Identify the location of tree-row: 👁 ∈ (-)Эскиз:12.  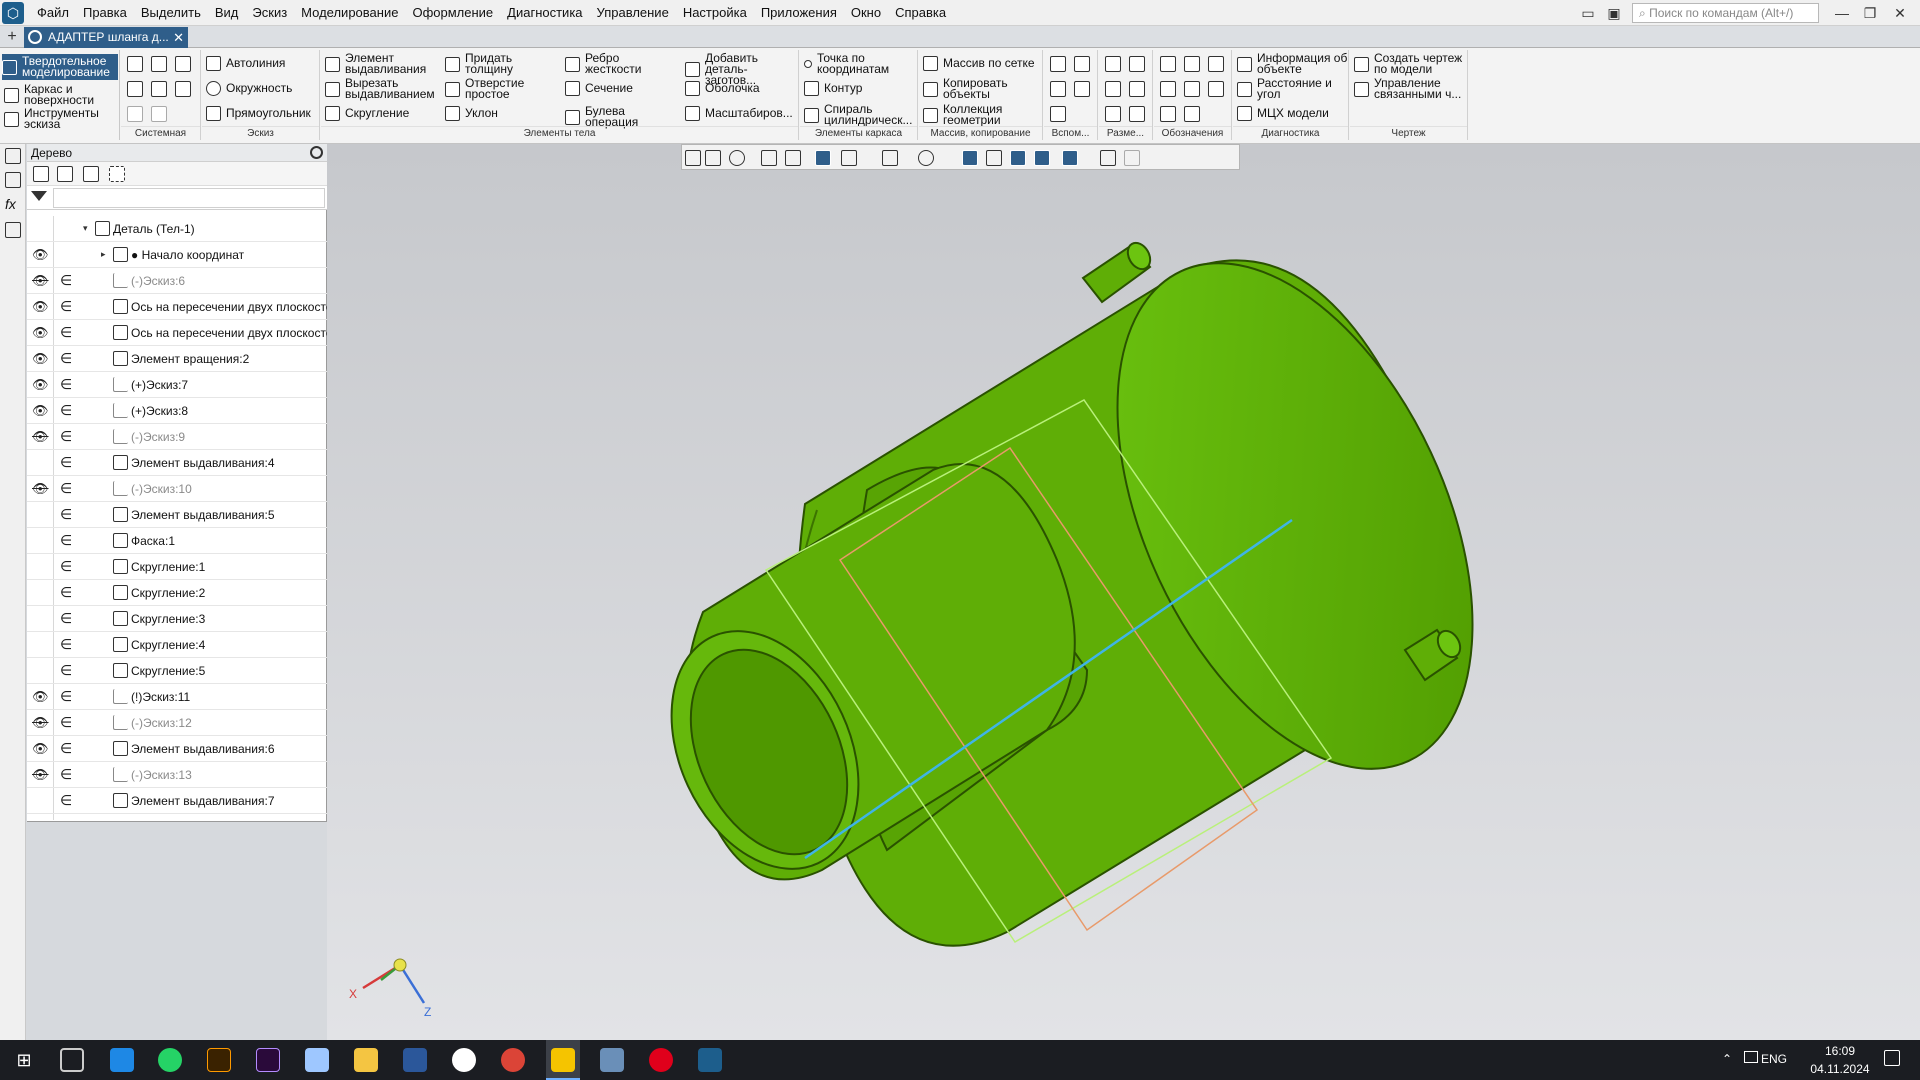
(177, 723).